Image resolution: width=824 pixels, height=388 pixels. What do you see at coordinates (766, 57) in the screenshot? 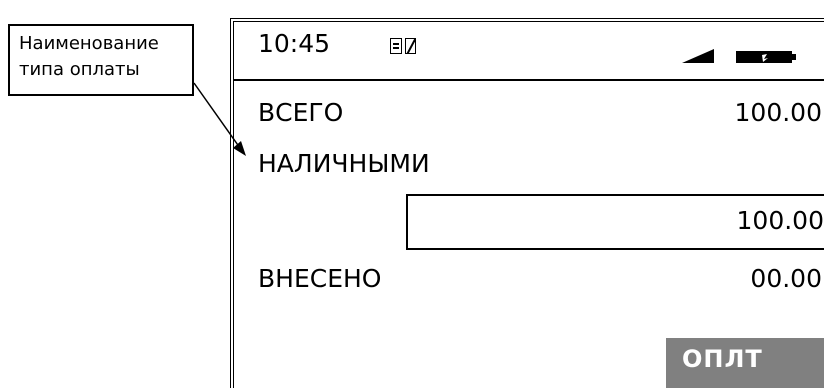
I see `battery-icon` at bounding box center [766, 57].